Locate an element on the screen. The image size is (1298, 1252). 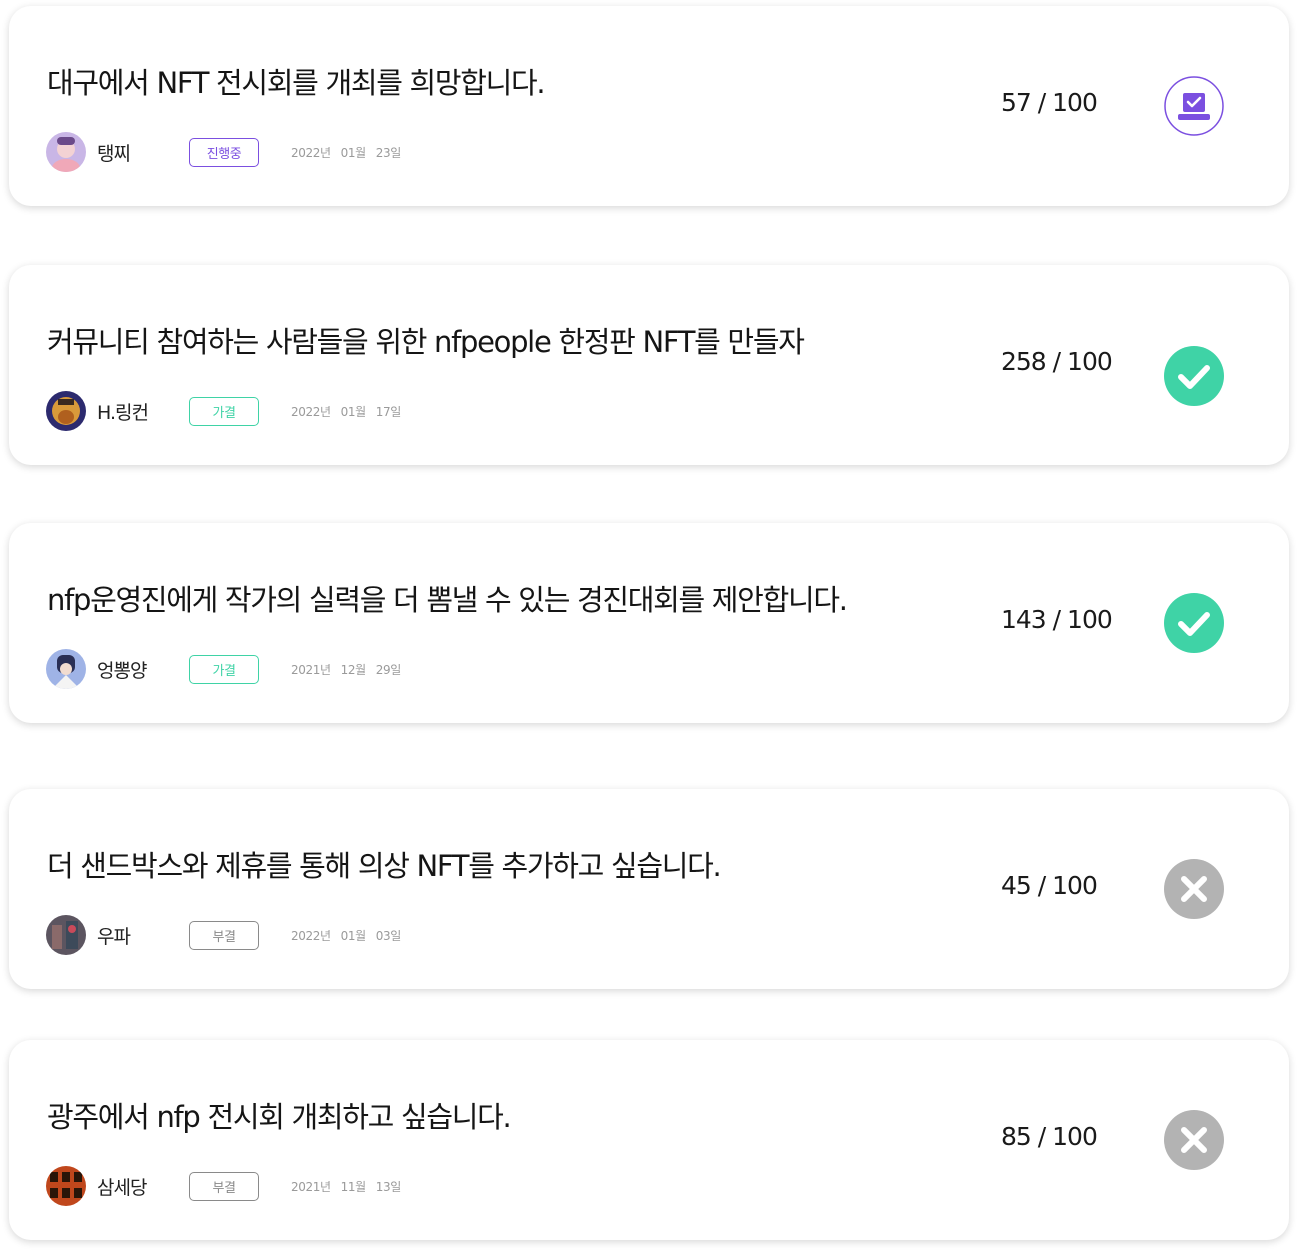
proposal-title: 광주에서 nfp 전시회 개최하고 싶습니다. is located at coordinates (279, 1115).